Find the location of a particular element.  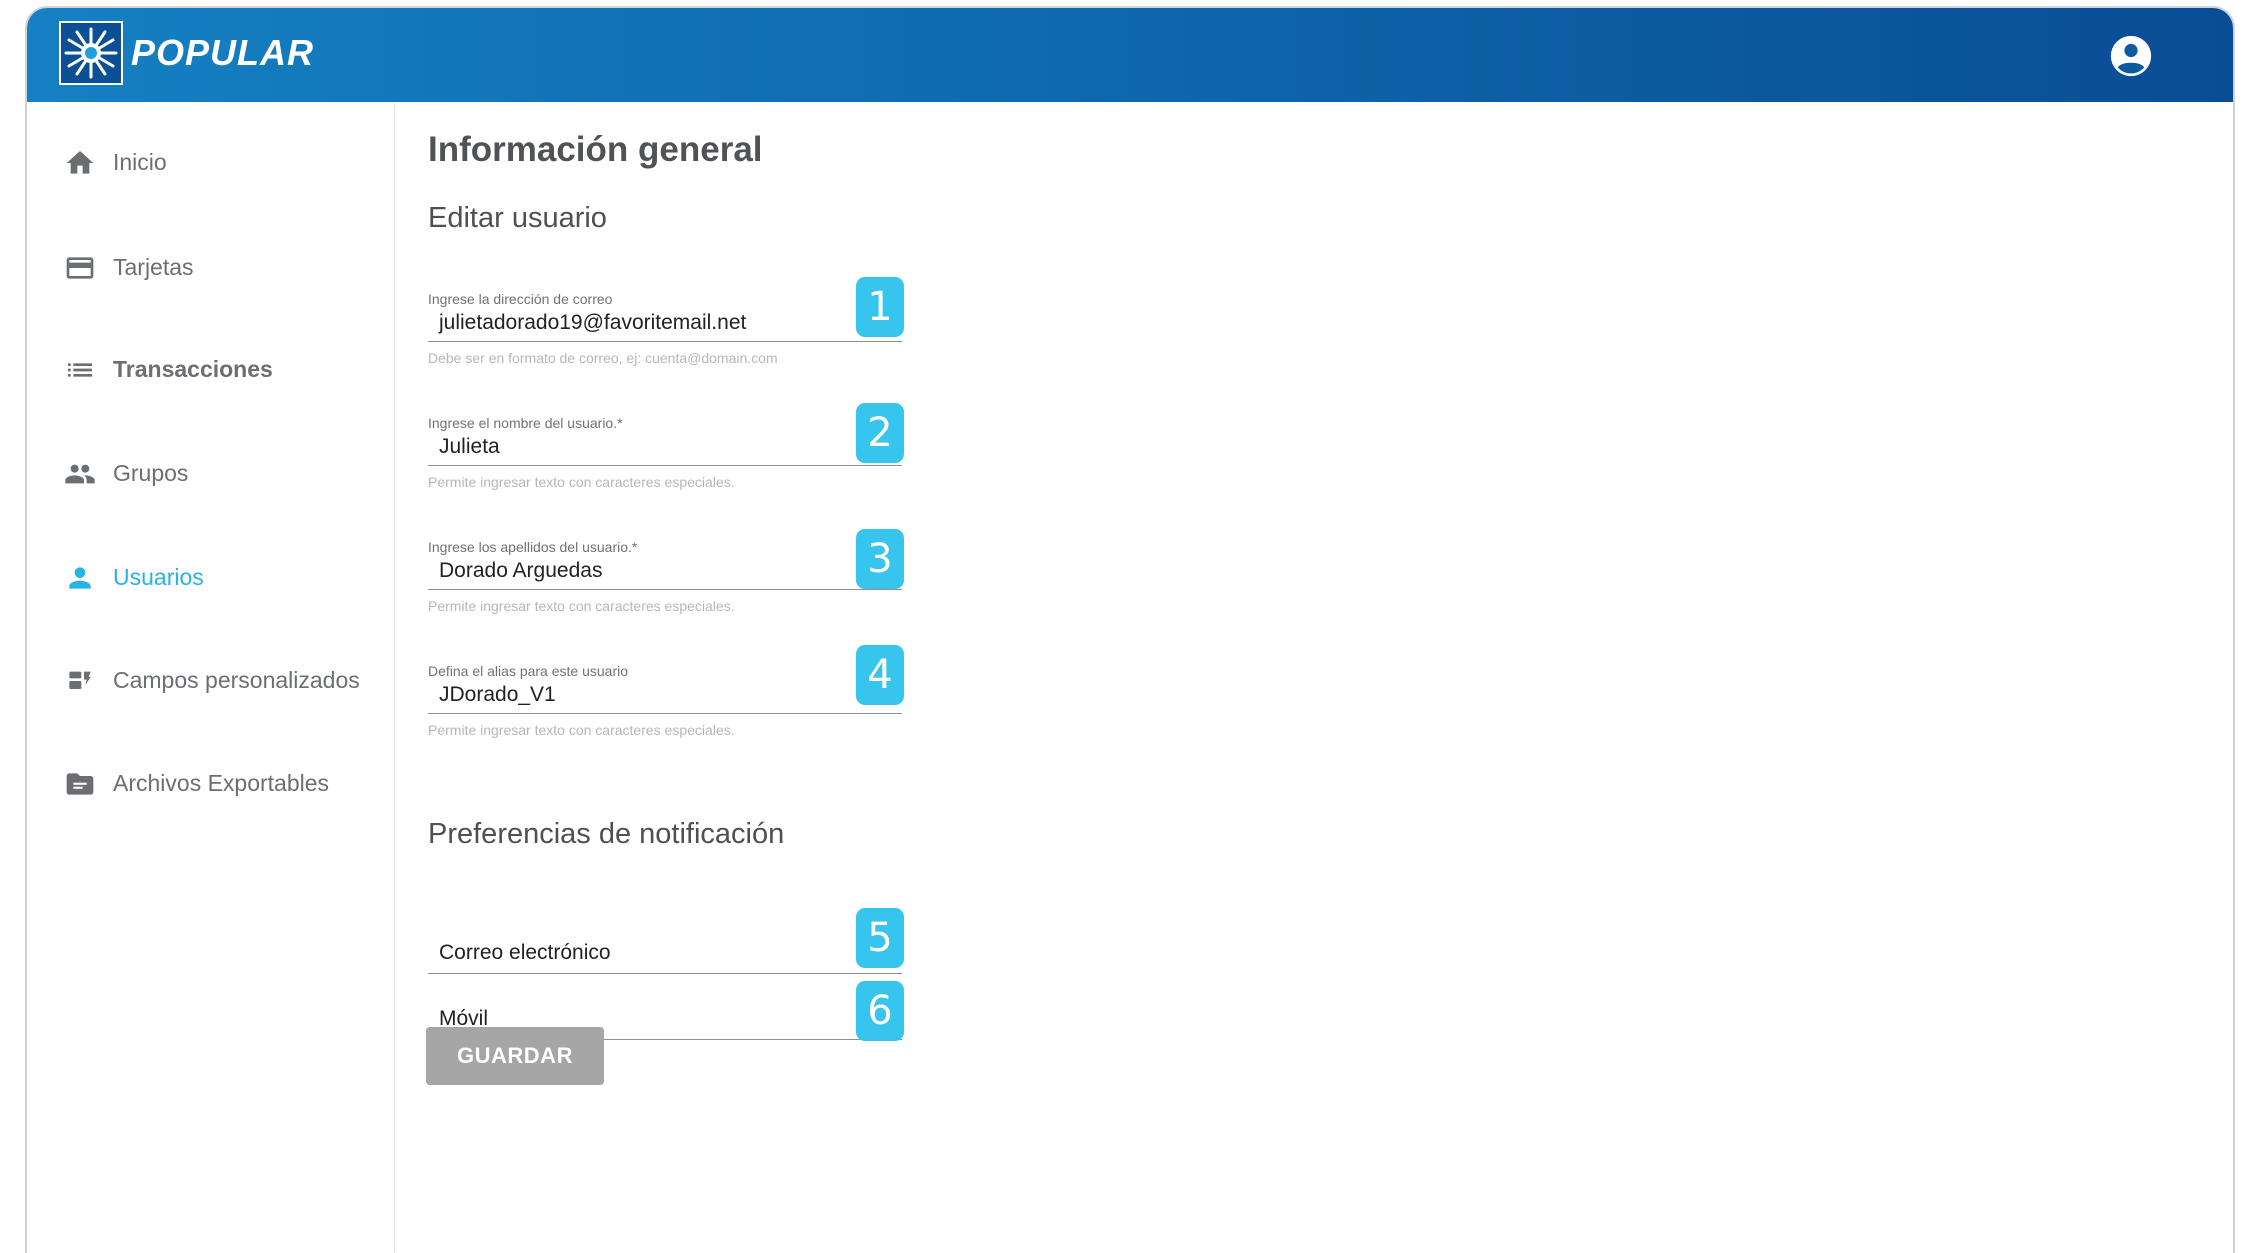

notification-option-email: Correo electrónico 5 is located at coordinates (666, 940).